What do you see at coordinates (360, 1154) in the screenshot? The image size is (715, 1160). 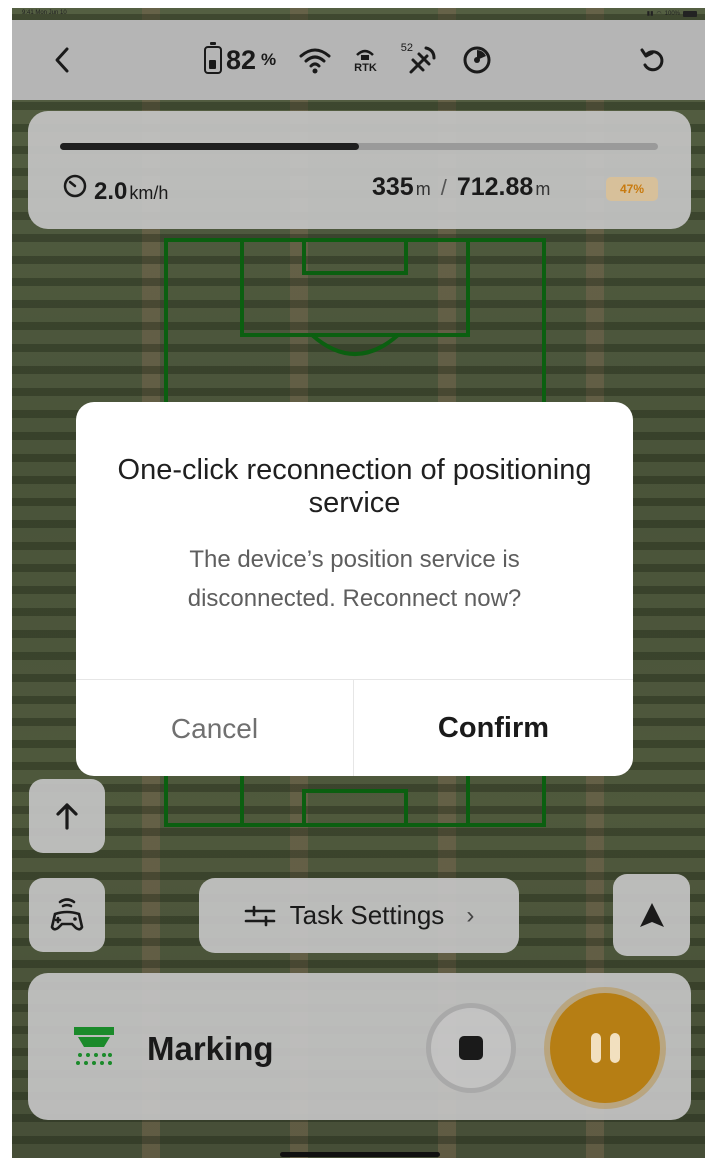 I see `home-indicator` at bounding box center [360, 1154].